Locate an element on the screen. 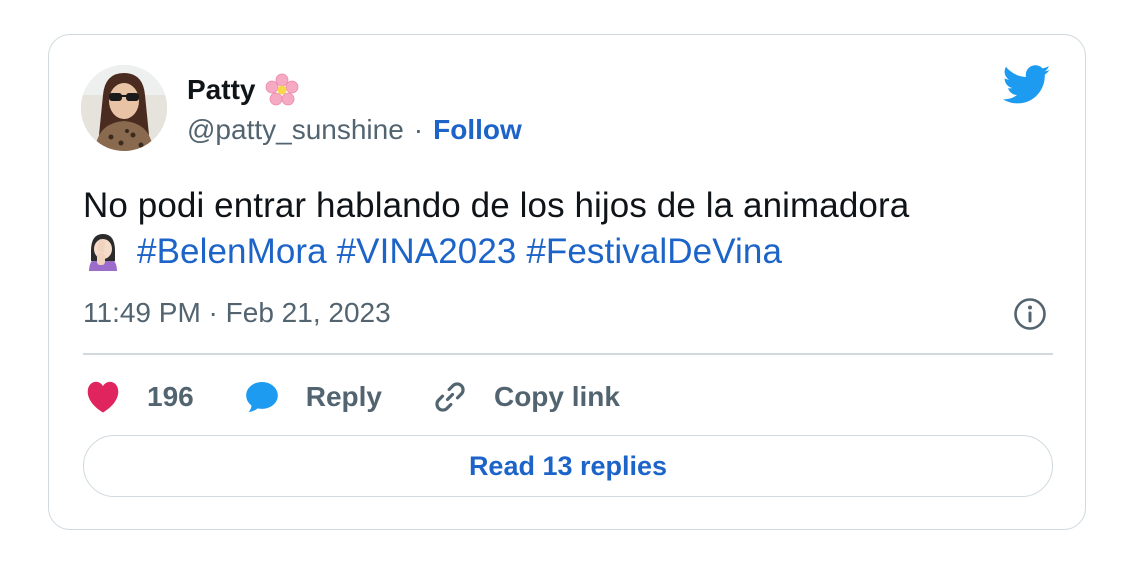 The width and height of the screenshot is (1136, 564). copy-link-button: Copy link is located at coordinates (525, 397).